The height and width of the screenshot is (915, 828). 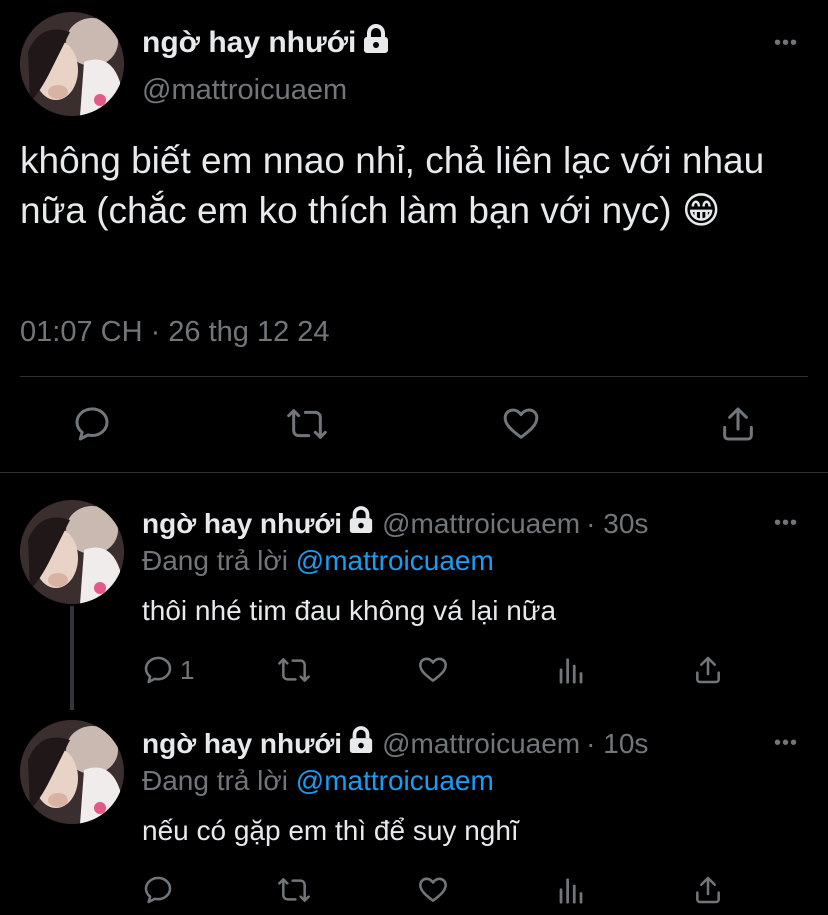 I want to click on thread-line, so click(x=72, y=658).